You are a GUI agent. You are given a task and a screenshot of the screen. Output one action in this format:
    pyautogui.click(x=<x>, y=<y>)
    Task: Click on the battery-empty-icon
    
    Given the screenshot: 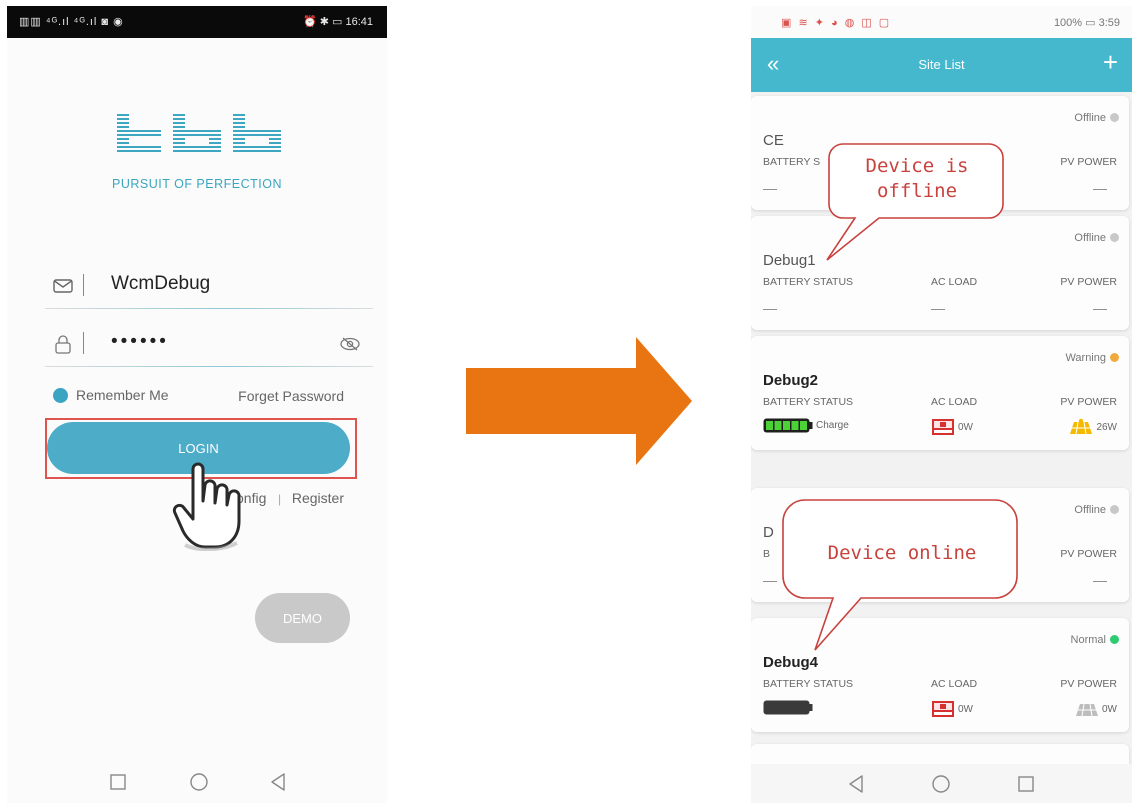 What is the action you would take?
    pyautogui.click(x=788, y=707)
    